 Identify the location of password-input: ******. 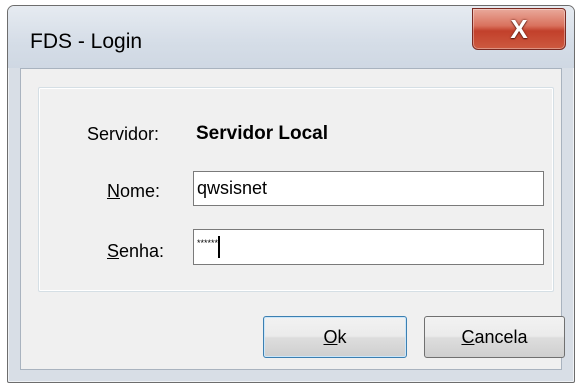
(368, 247).